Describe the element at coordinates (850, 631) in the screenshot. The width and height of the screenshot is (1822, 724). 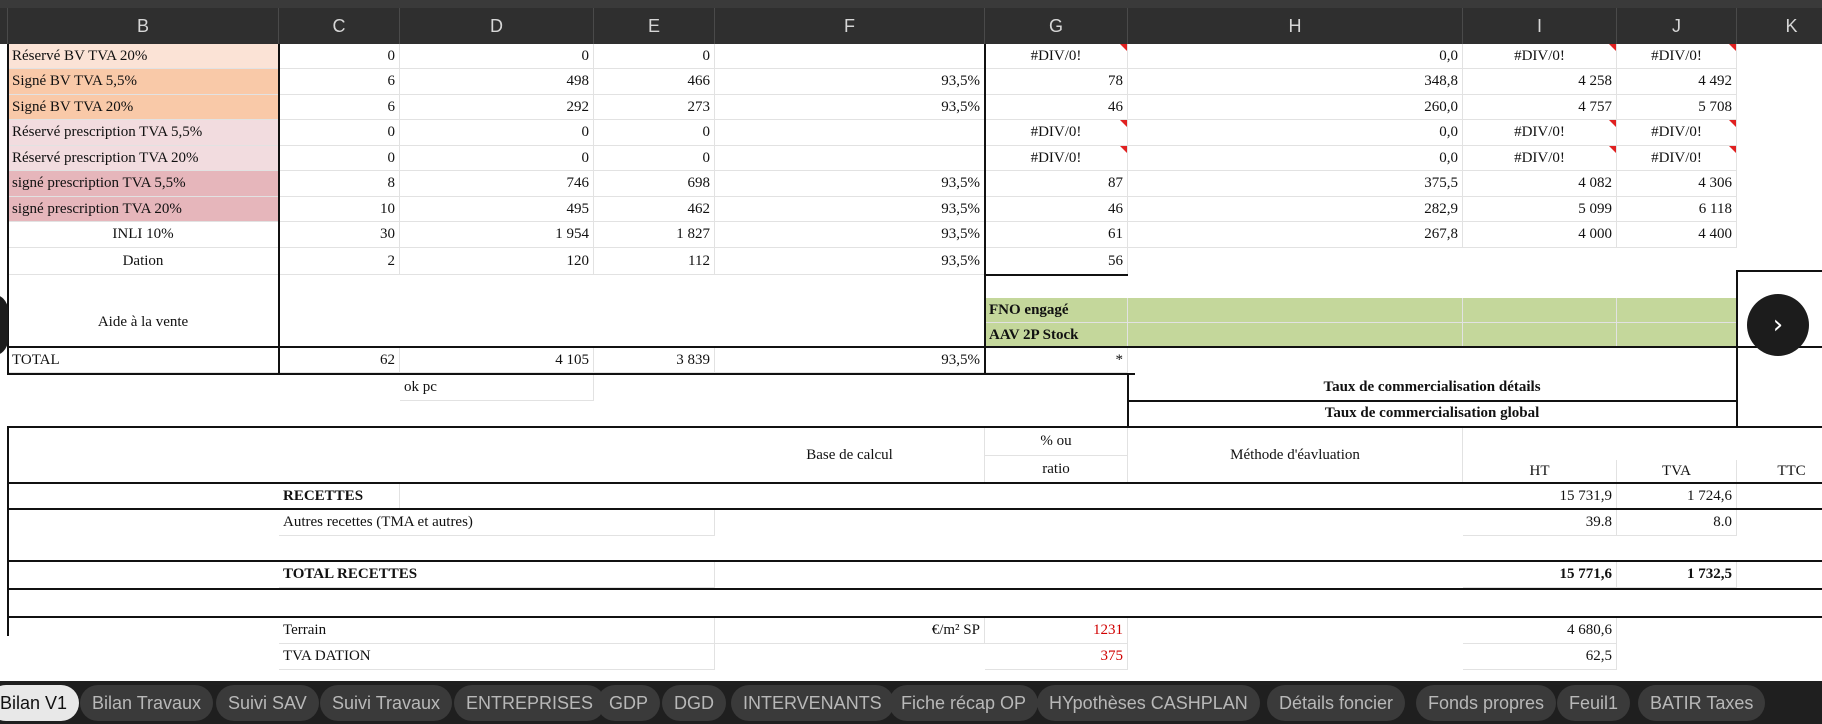
I see `terrain-base: €/m² SP` at that location.